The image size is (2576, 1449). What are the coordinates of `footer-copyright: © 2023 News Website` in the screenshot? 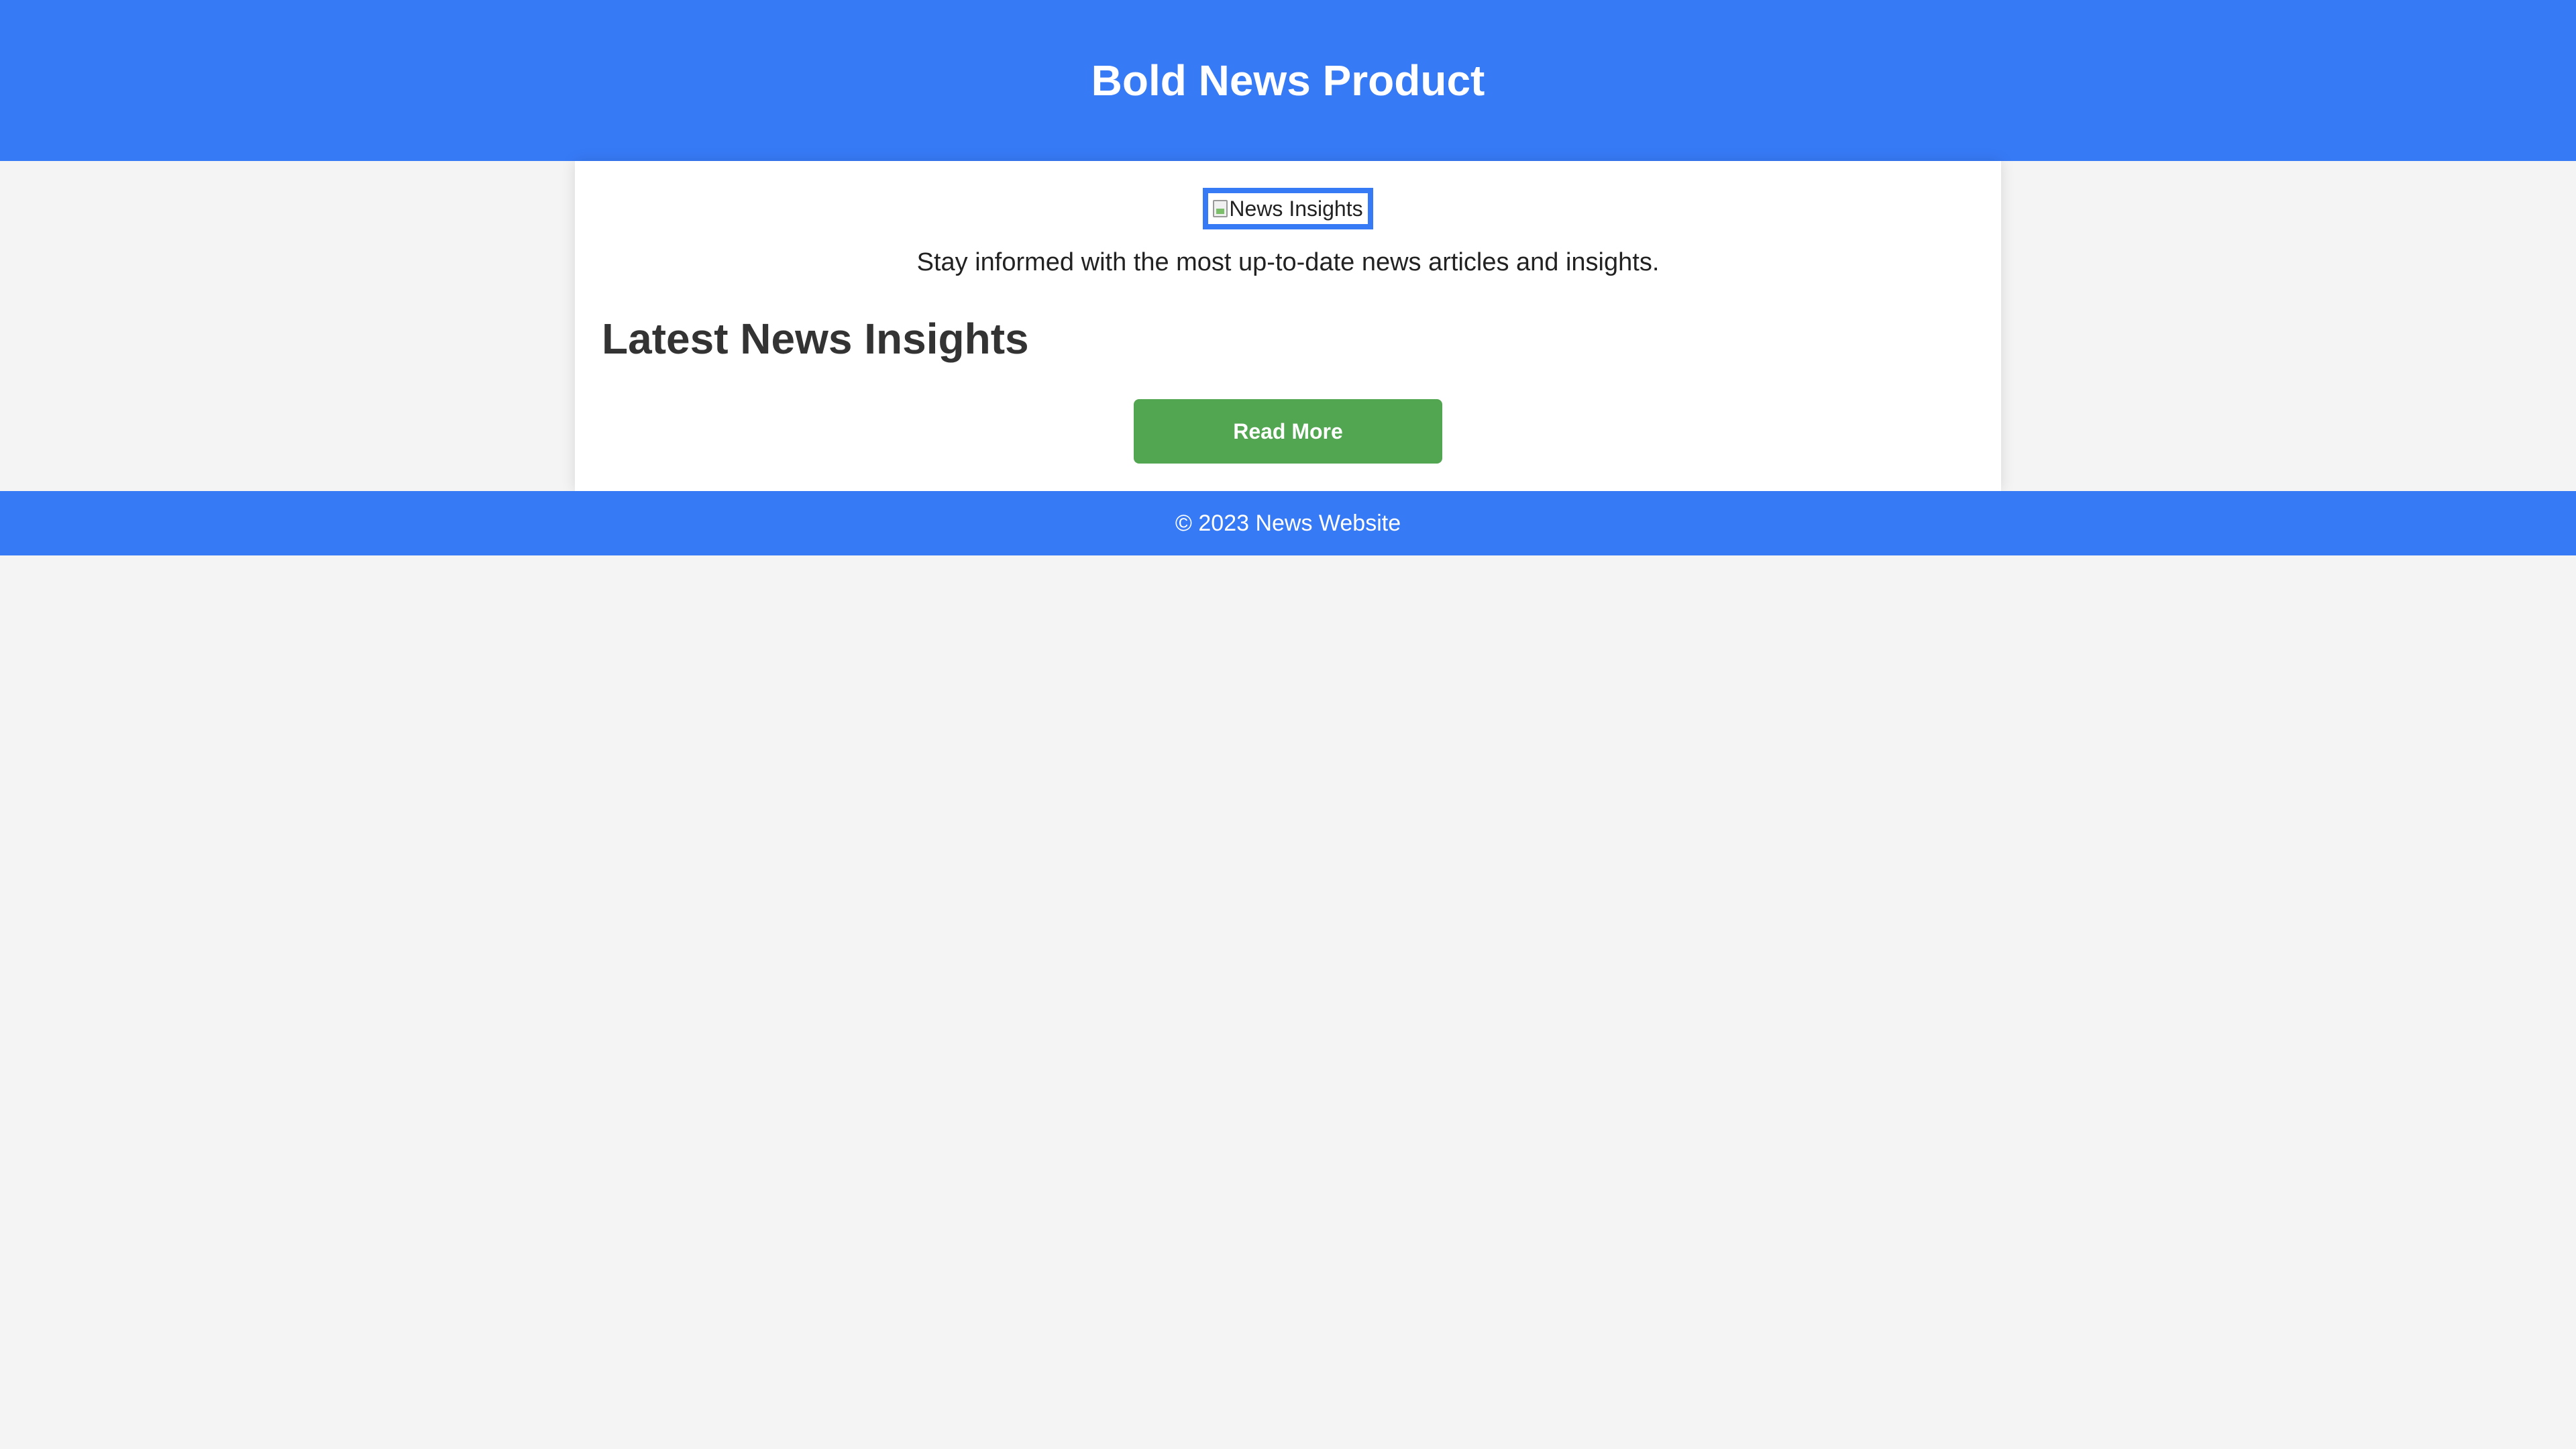 It's located at (1288, 523).